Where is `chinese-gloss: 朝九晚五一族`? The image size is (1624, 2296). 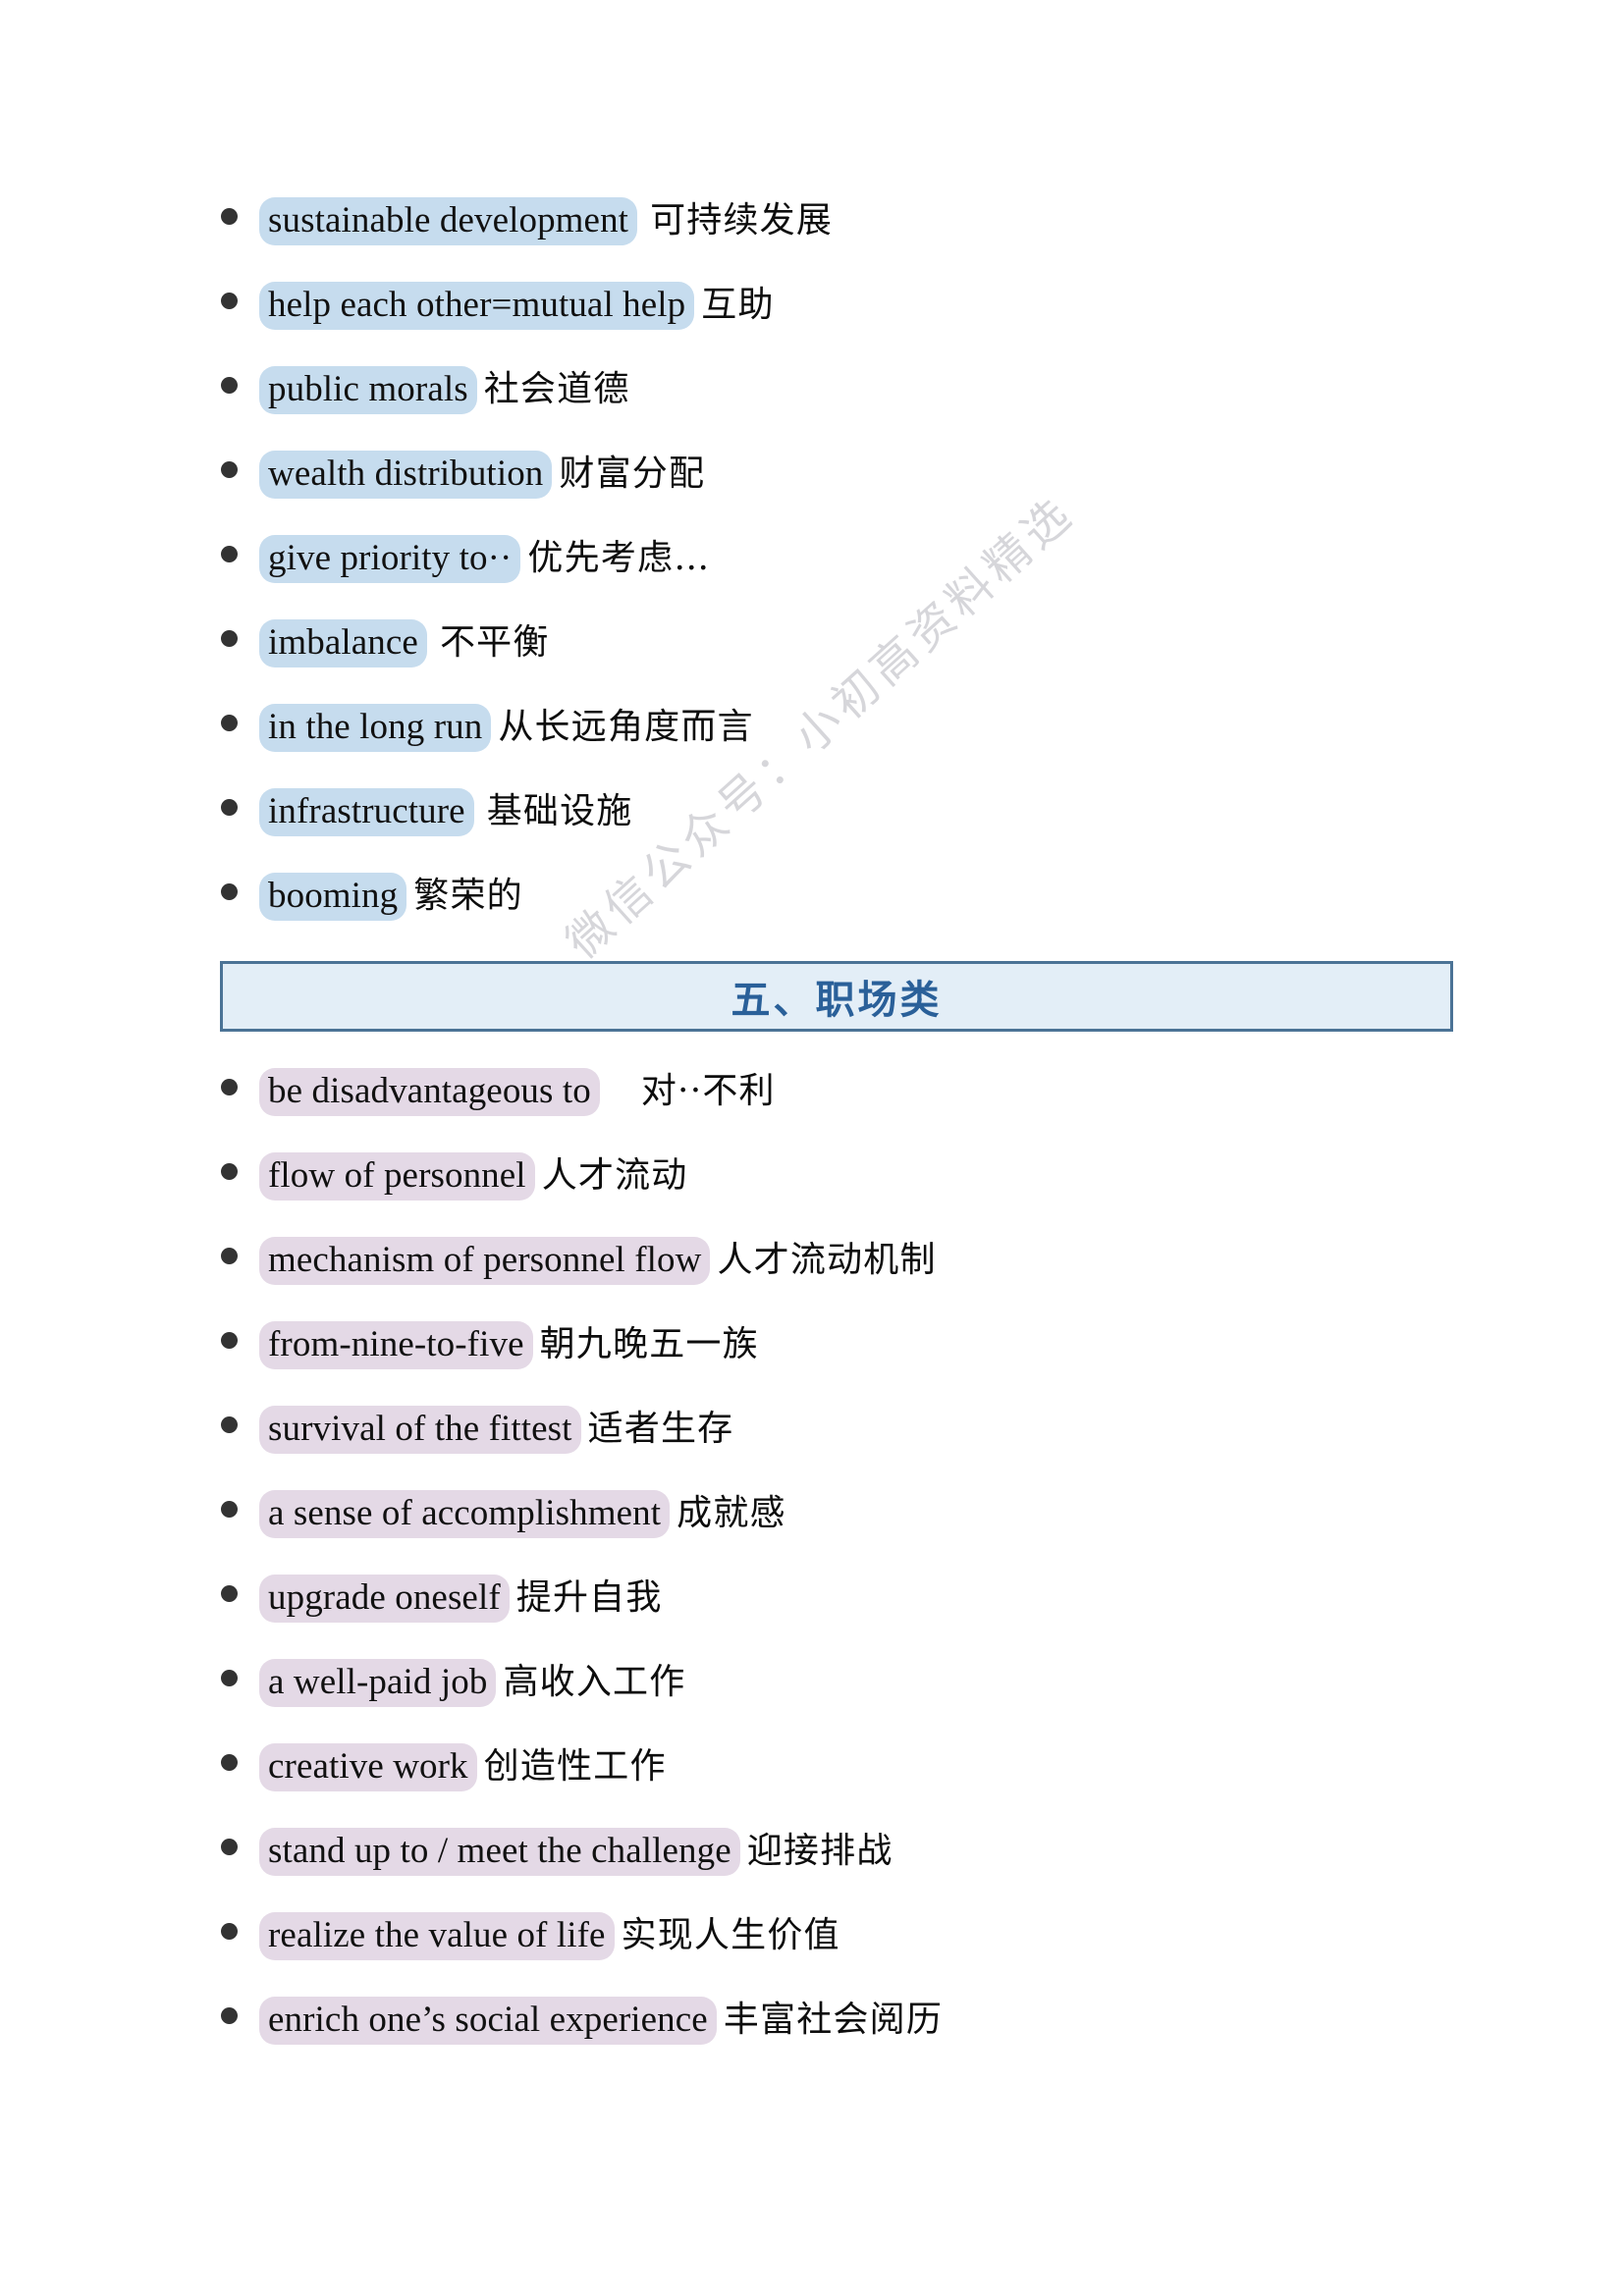 chinese-gloss: 朝九晚五一族 is located at coordinates (649, 1344).